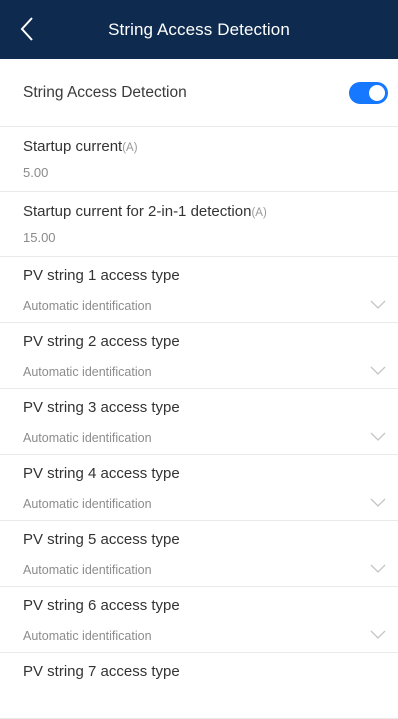  I want to click on select-title: PV string 6 access type, so click(101, 605).